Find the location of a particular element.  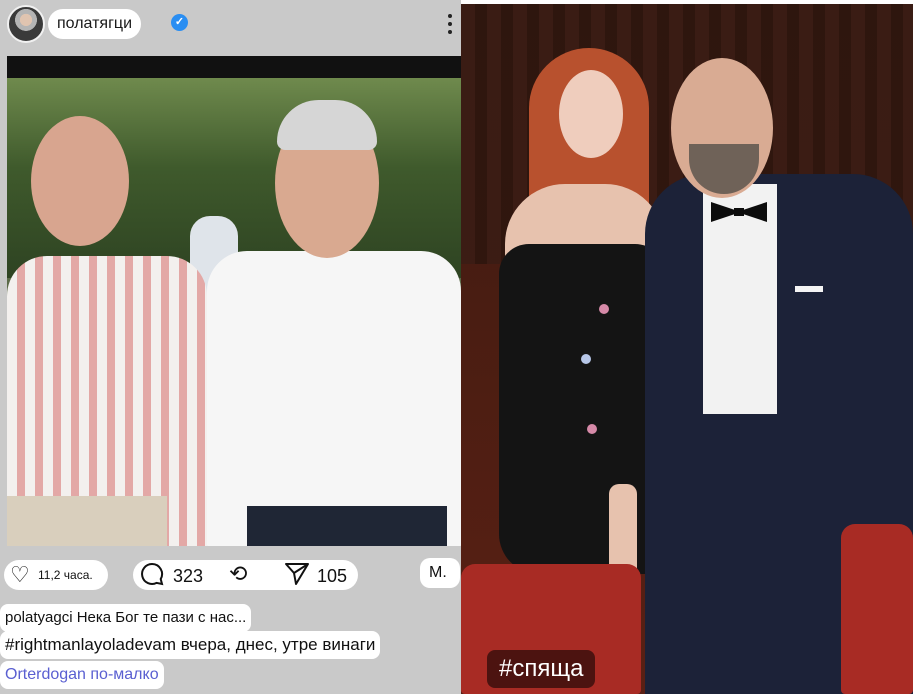

like-button: ♡ 11,2 часа. is located at coordinates (56, 575).